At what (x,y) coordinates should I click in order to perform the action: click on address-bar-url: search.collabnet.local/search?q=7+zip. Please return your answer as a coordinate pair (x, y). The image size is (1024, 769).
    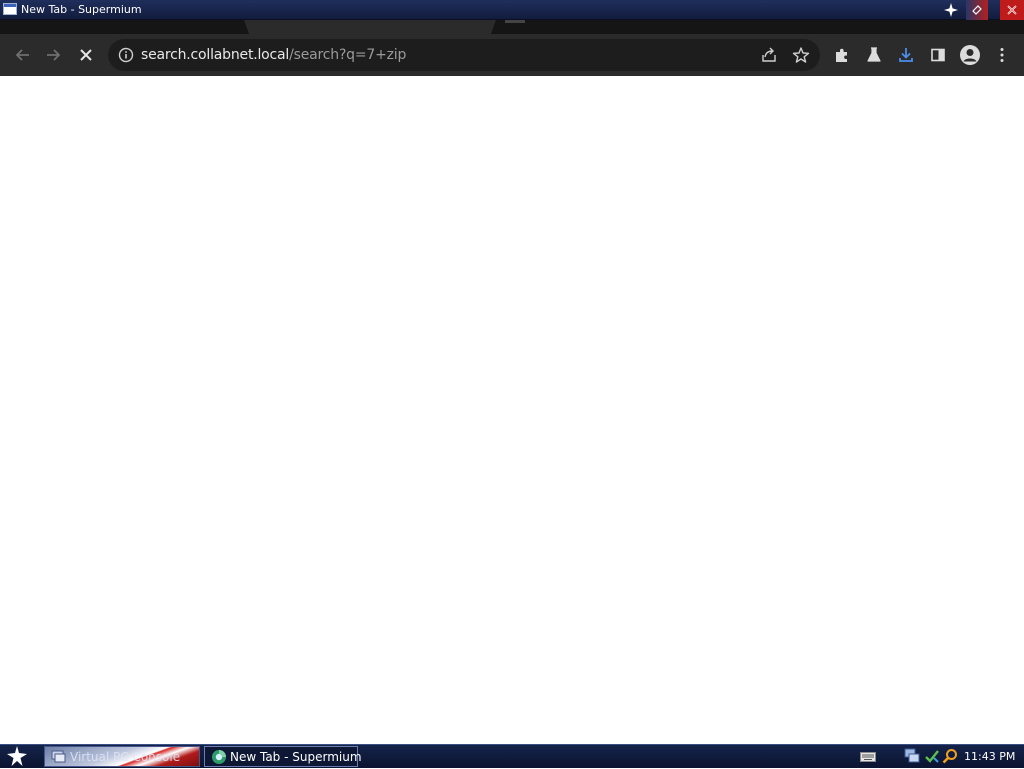
    Looking at the image, I should click on (273, 55).